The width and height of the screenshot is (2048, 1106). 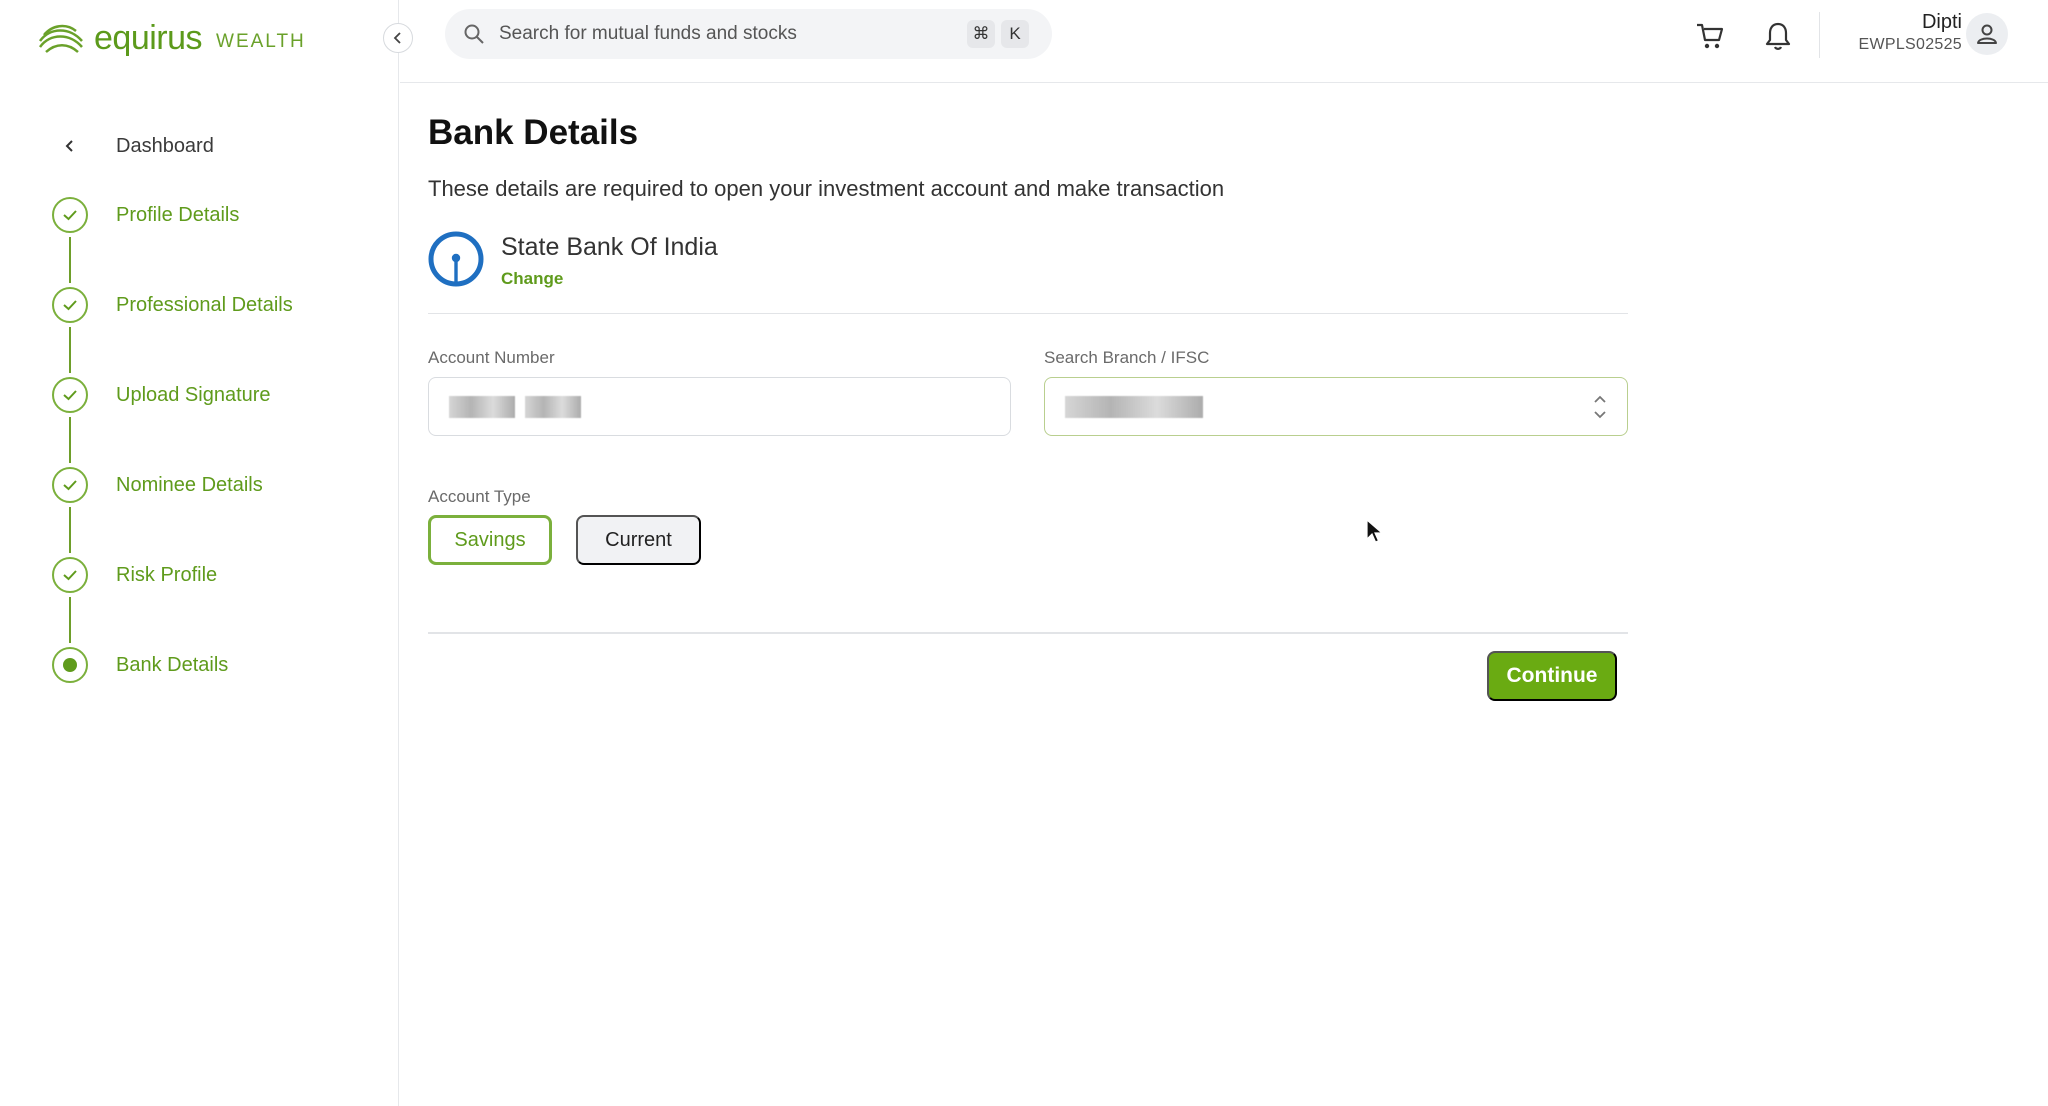 I want to click on search-input: Search for mutual funds and stocks ⌘ K, so click(x=748, y=34).